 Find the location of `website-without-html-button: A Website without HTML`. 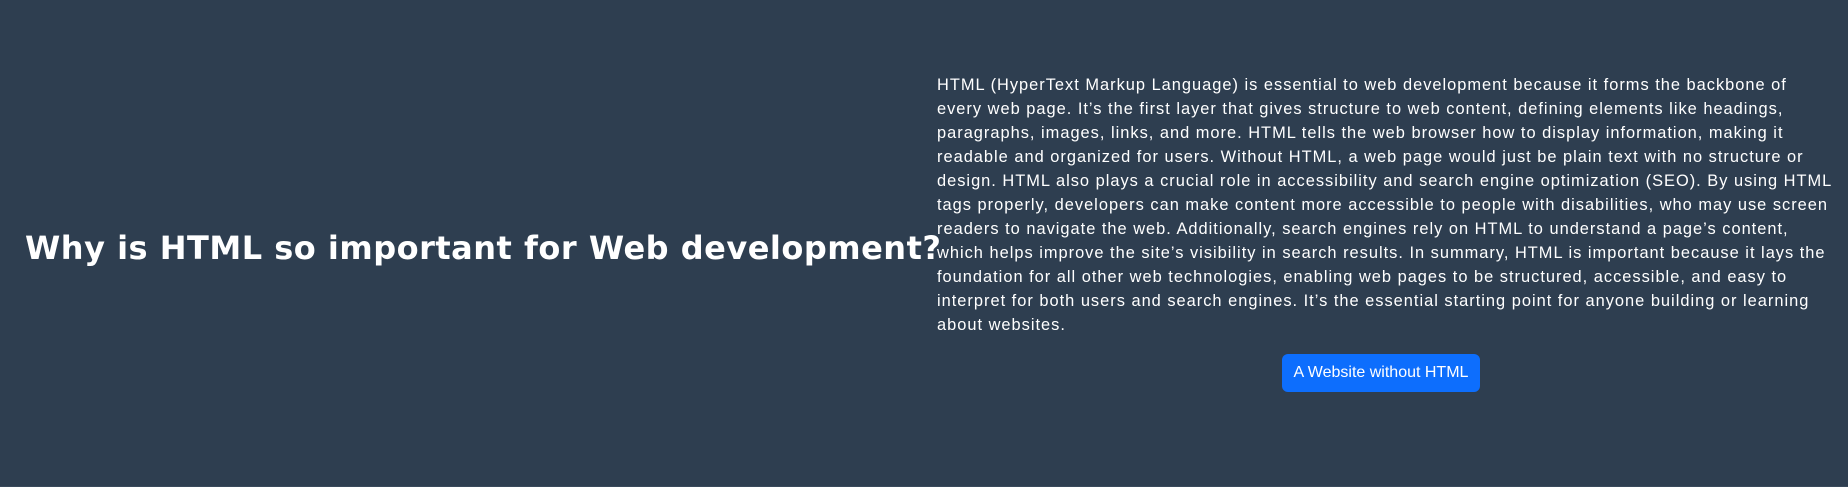

website-without-html-button: A Website without HTML is located at coordinates (1381, 373).